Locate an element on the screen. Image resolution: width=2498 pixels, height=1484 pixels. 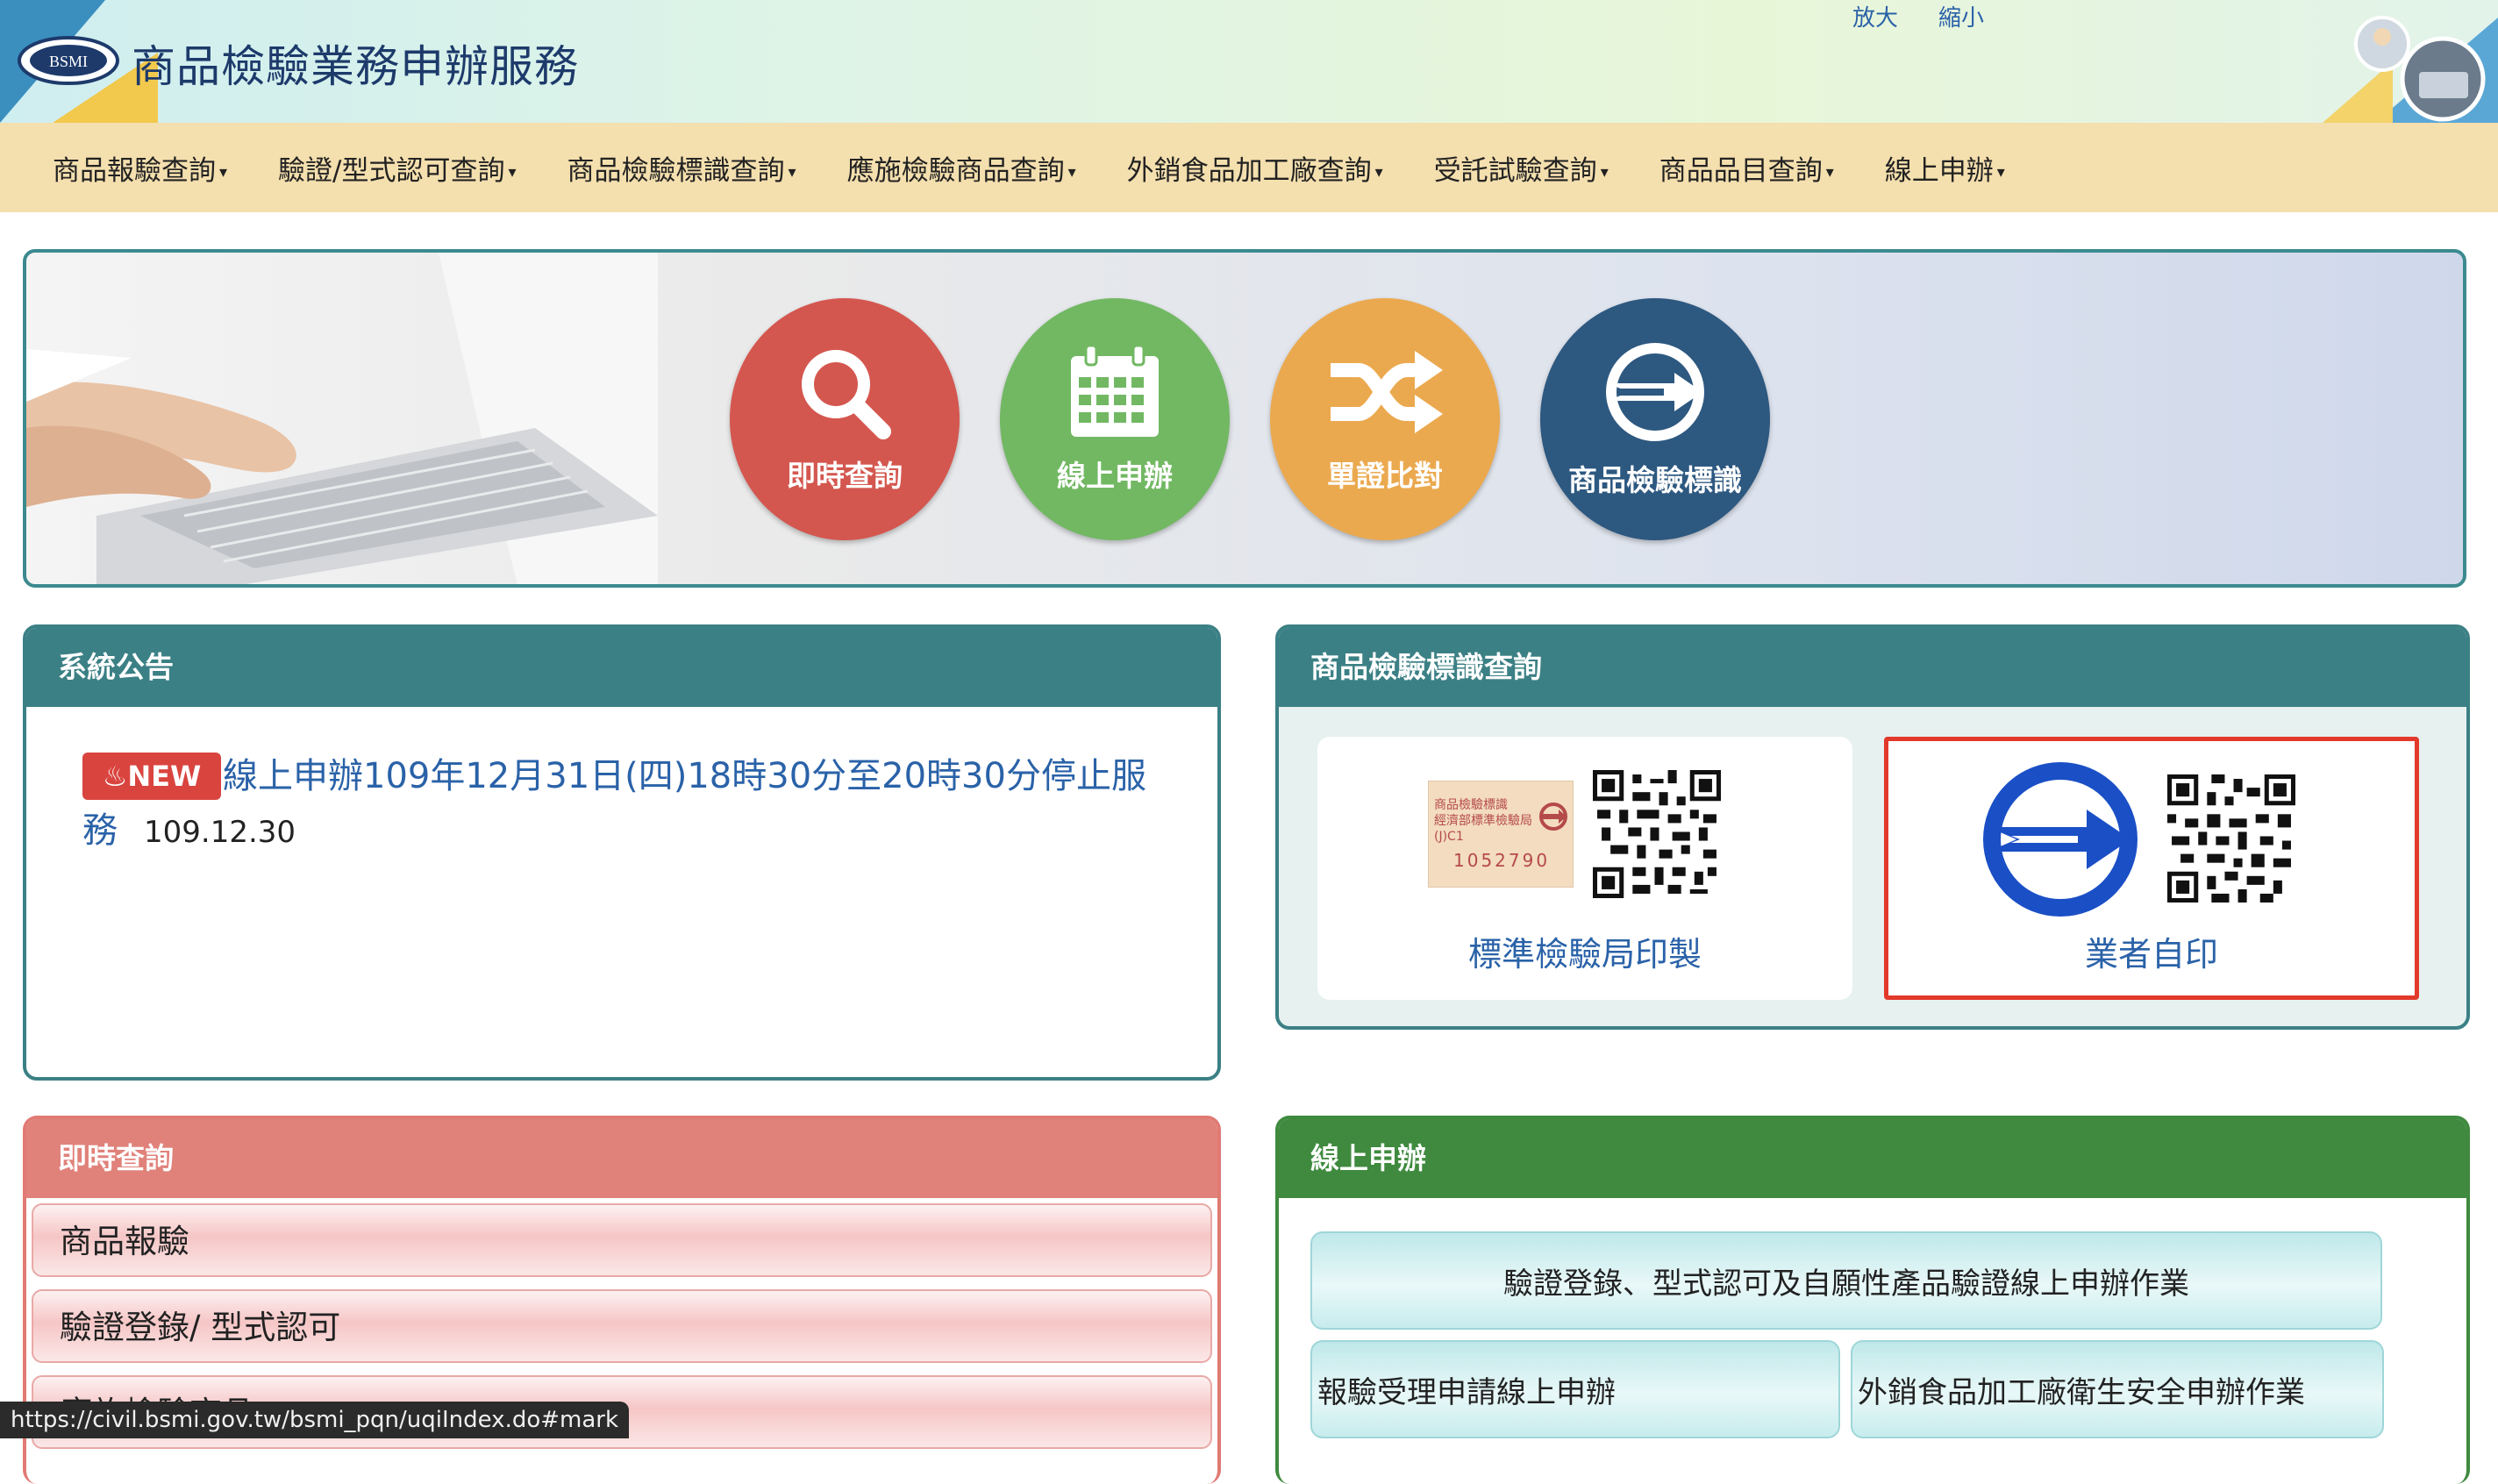
nav-item-label: 商品檢驗標識查詢 is located at coordinates (676, 170).